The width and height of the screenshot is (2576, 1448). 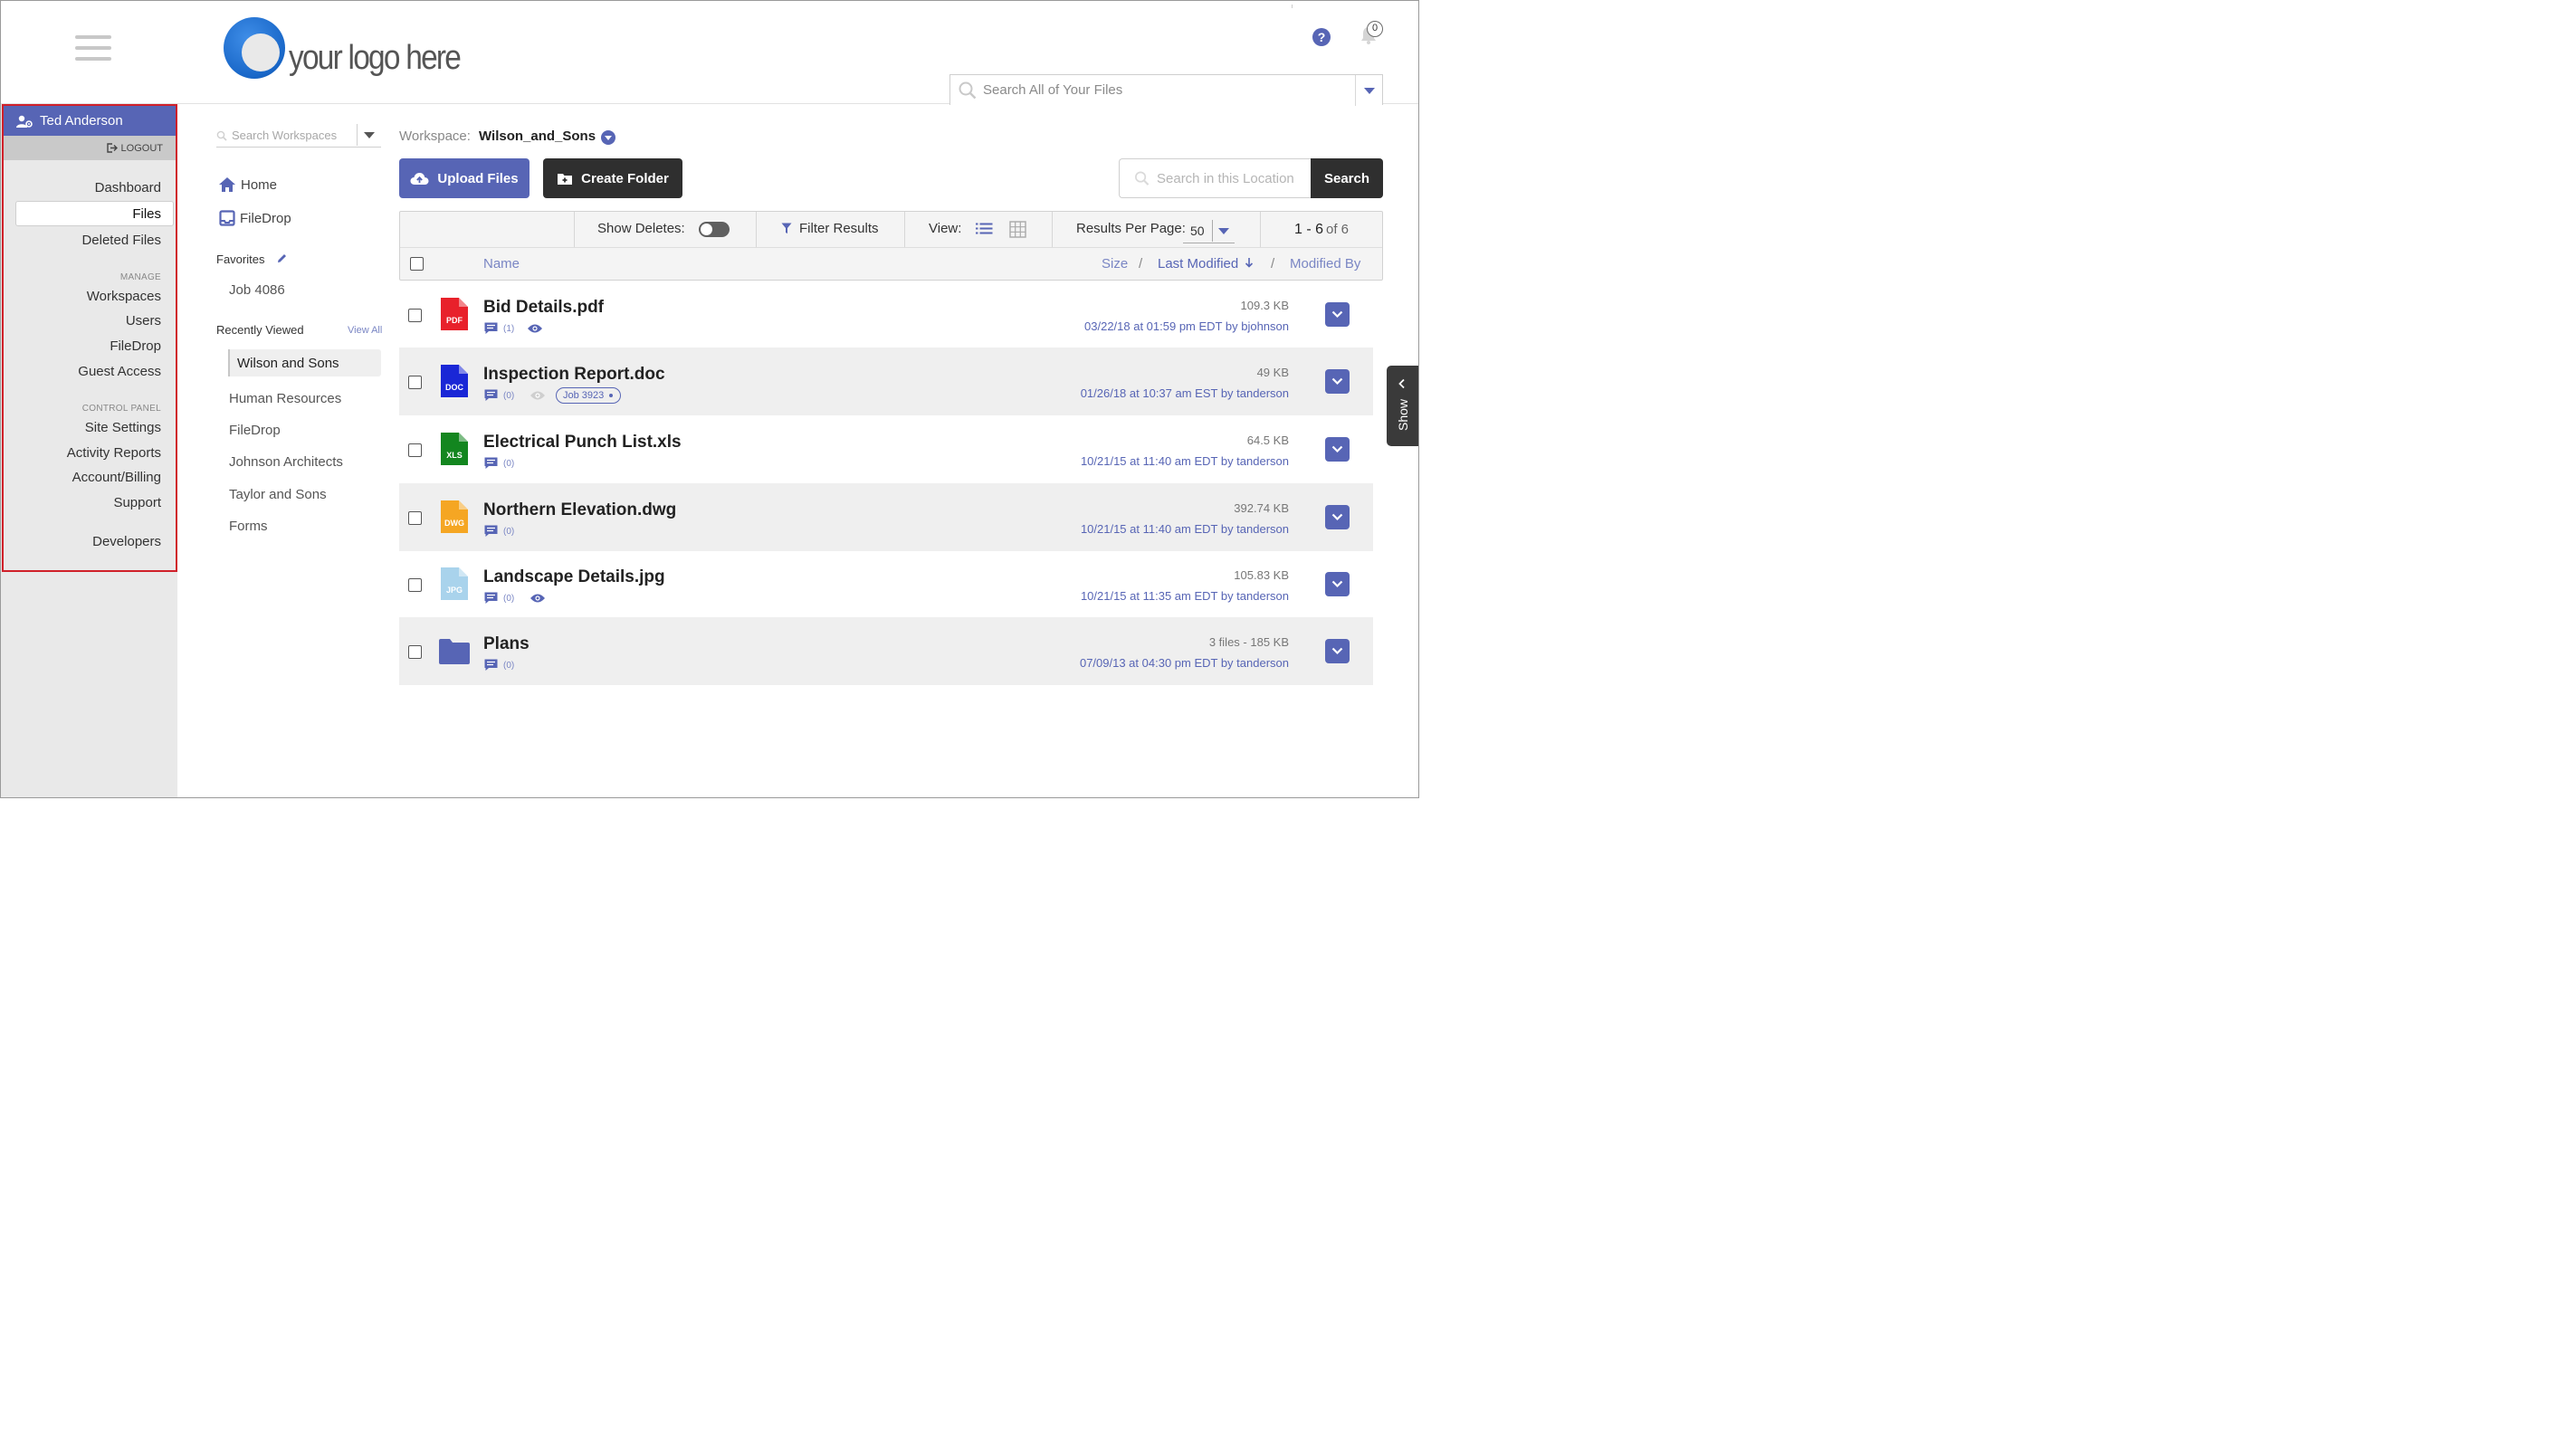 What do you see at coordinates (1234, 178) in the screenshot?
I see `location-search-input` at bounding box center [1234, 178].